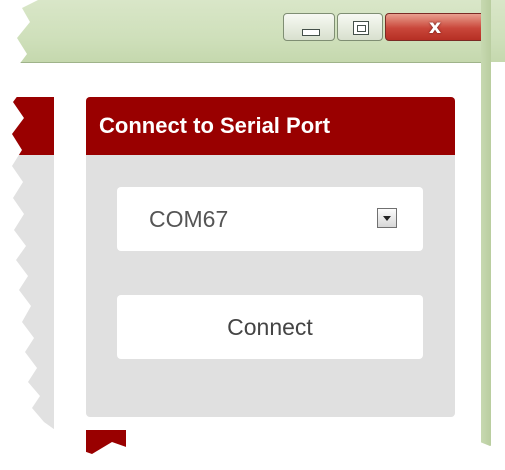 This screenshot has height=470, width=505. I want to click on minimize-icon, so click(311, 32).